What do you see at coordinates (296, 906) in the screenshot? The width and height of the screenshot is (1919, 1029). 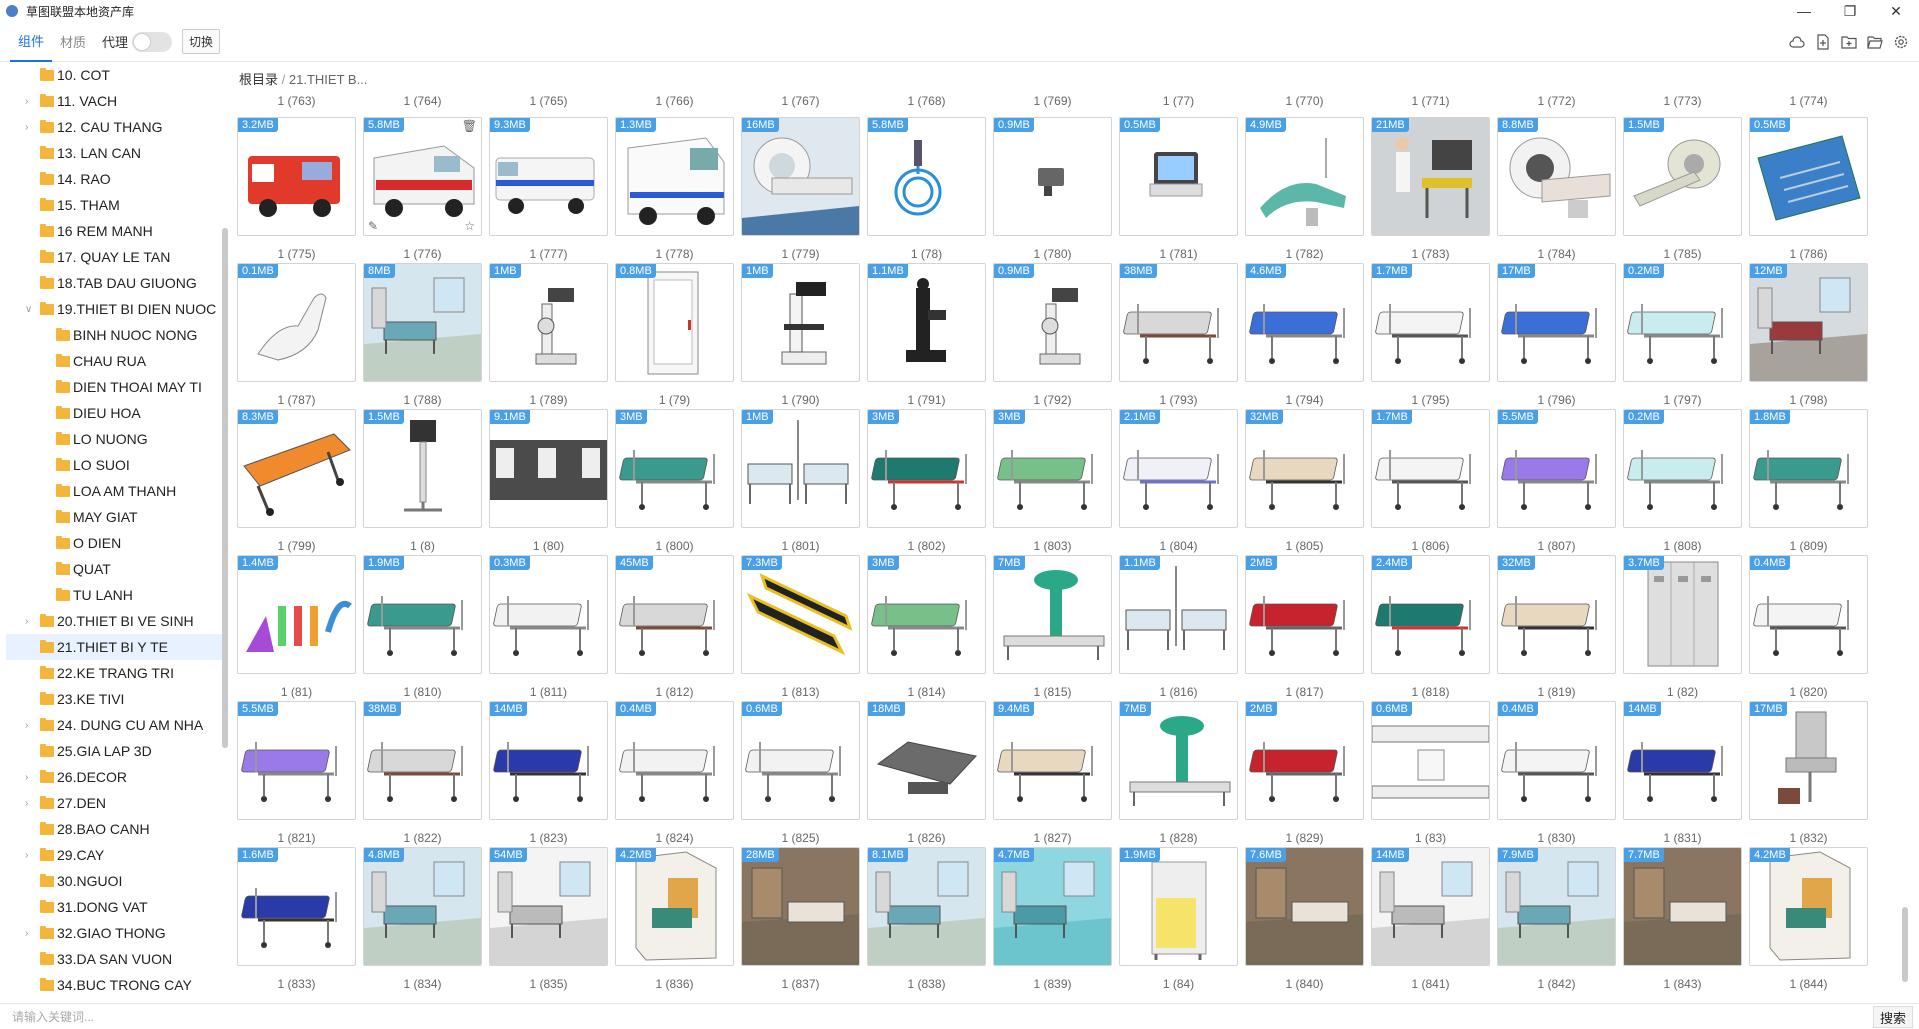 I see `asset-thumbnail: 1.6MB` at bounding box center [296, 906].